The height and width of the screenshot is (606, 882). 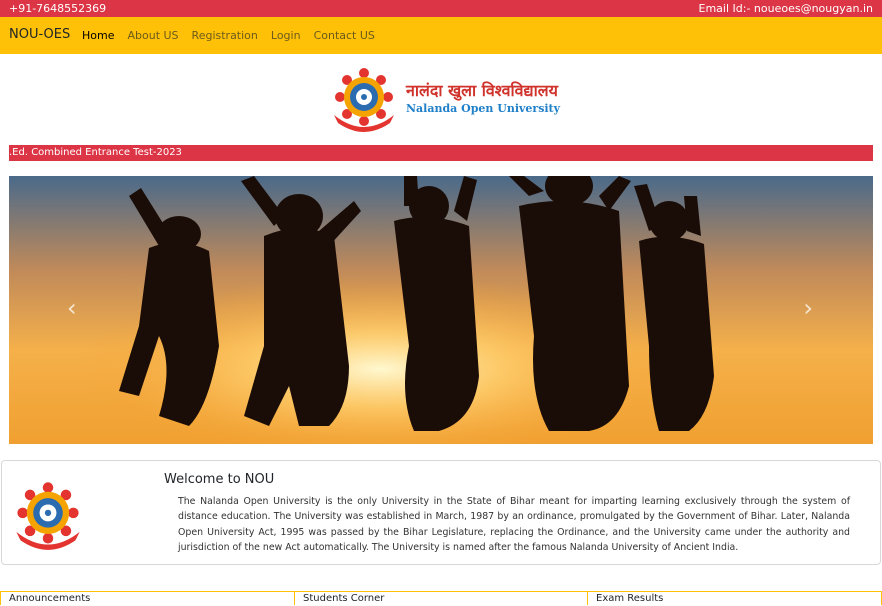 I want to click on university-emblem-icon, so click(x=364, y=97).